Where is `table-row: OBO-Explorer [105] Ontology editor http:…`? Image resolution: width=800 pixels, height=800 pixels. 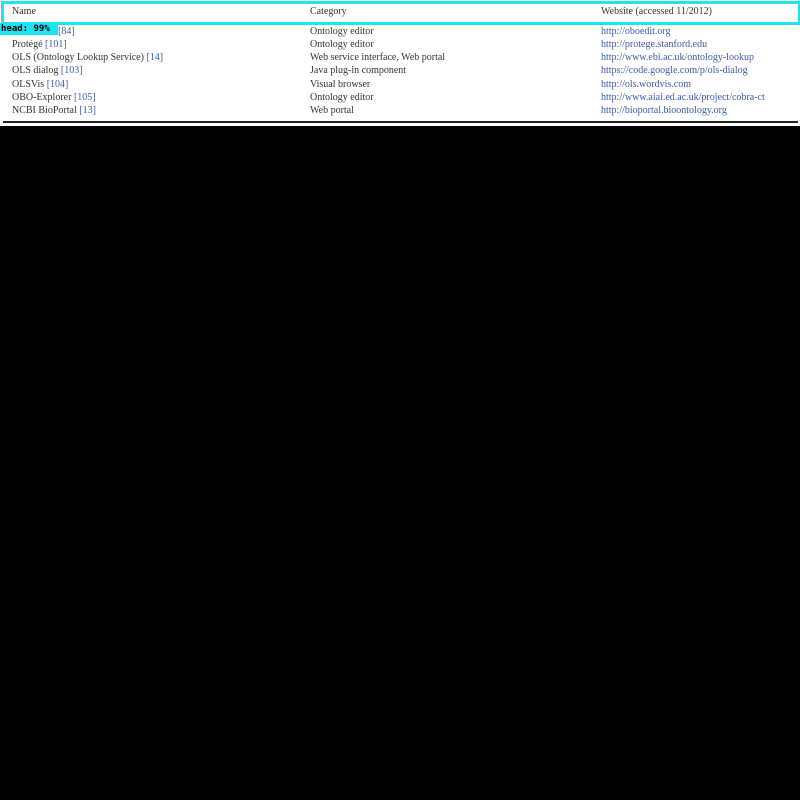
table-row: OBO-Explorer [105] Ontology editor http:… is located at coordinates (400, 97).